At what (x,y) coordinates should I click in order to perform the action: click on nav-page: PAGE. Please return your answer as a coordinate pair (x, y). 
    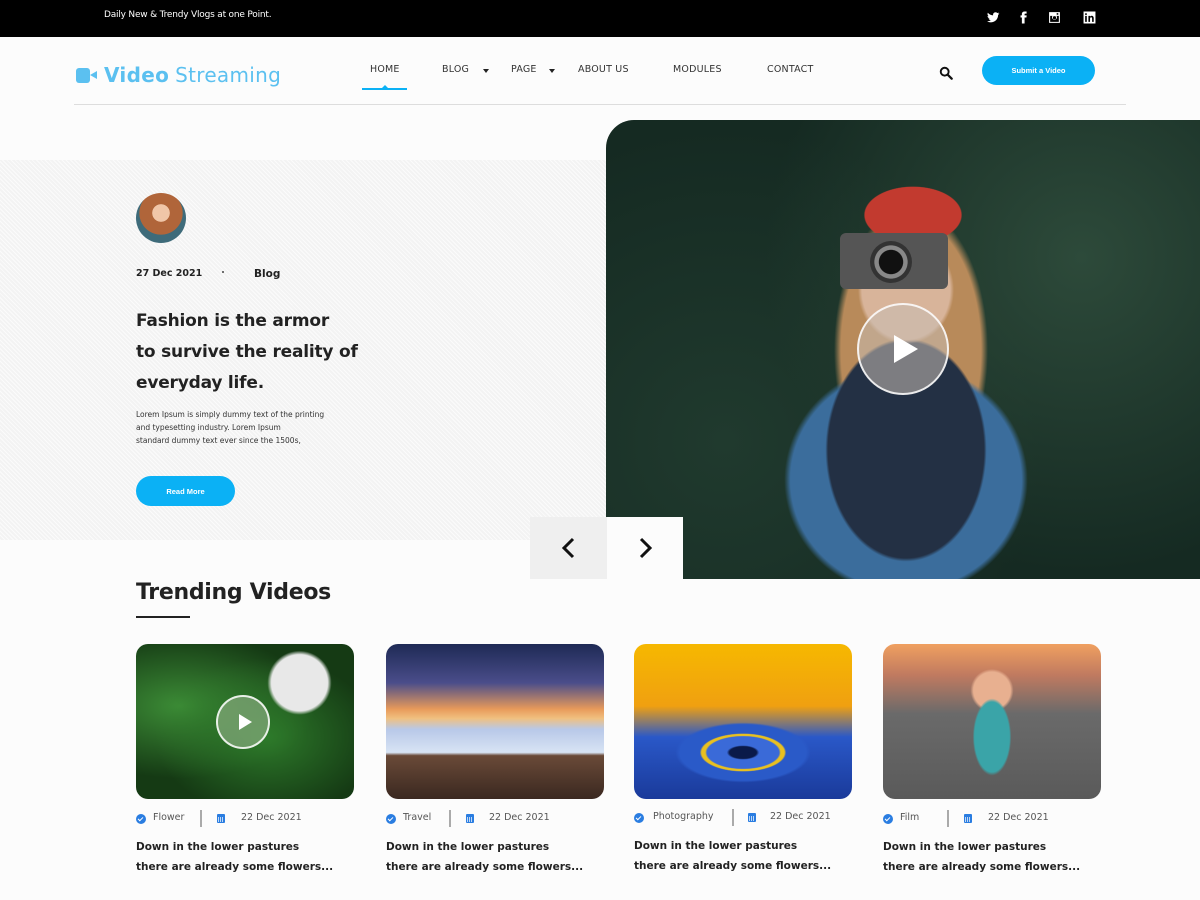
    Looking at the image, I should click on (524, 69).